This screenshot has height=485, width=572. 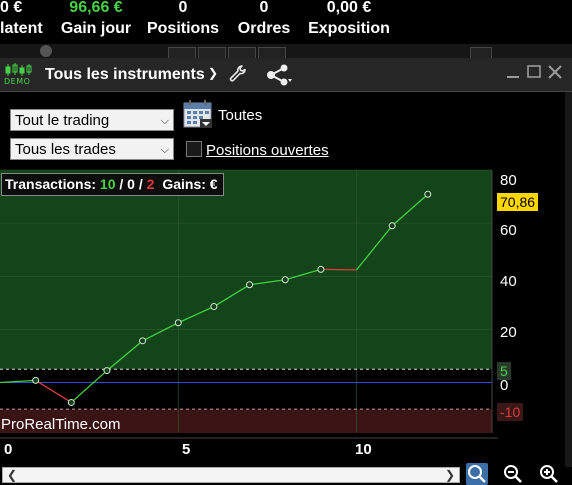 I want to click on current-value-badge: 70,86, so click(x=518, y=202).